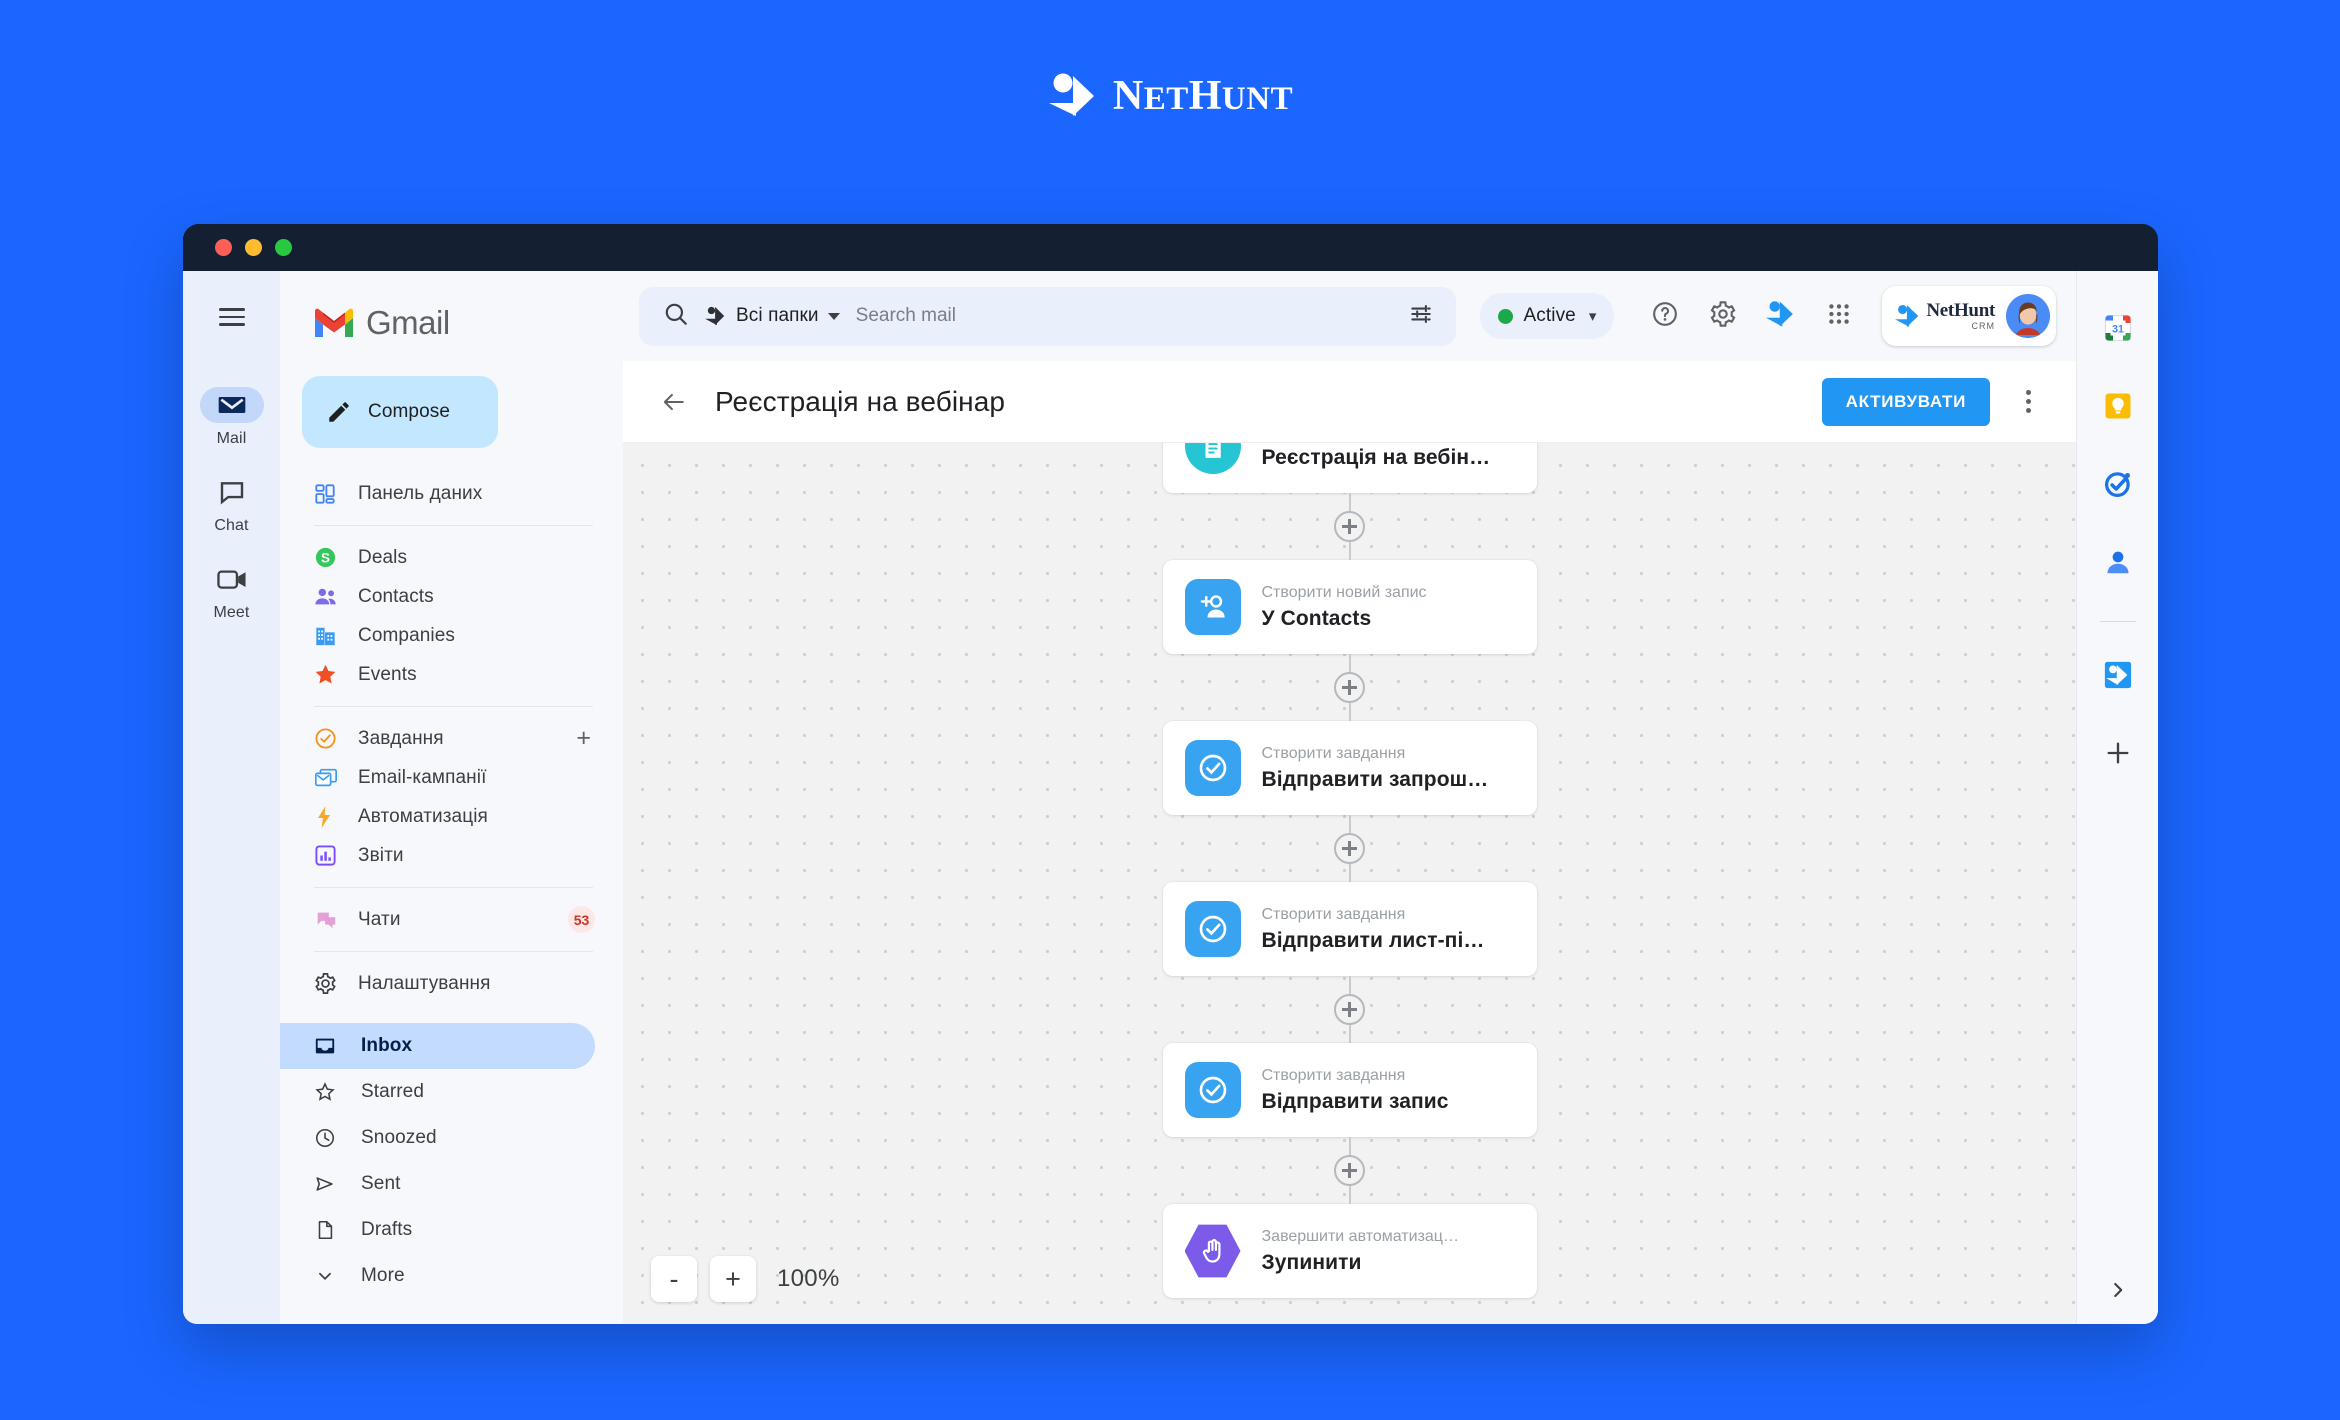  Describe the element at coordinates (1421, 316) in the screenshot. I see `search-options-icon` at that location.